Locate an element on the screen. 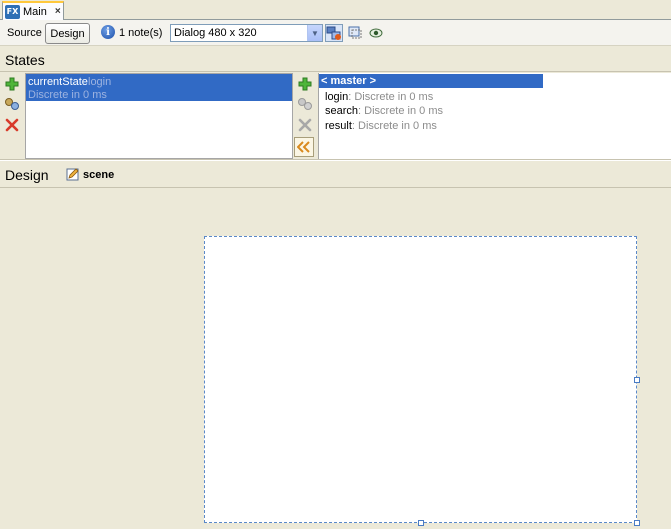 This screenshot has width=671, height=529. design-button-label: Design is located at coordinates (67, 33).